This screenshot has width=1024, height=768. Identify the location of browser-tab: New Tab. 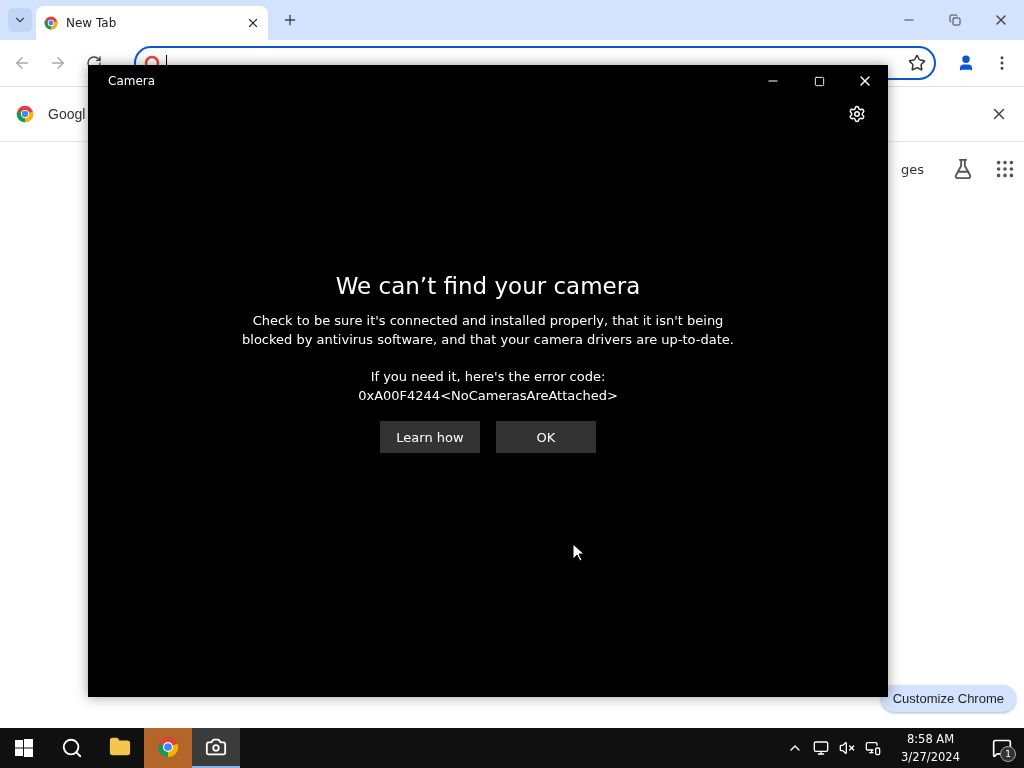
(152, 23).